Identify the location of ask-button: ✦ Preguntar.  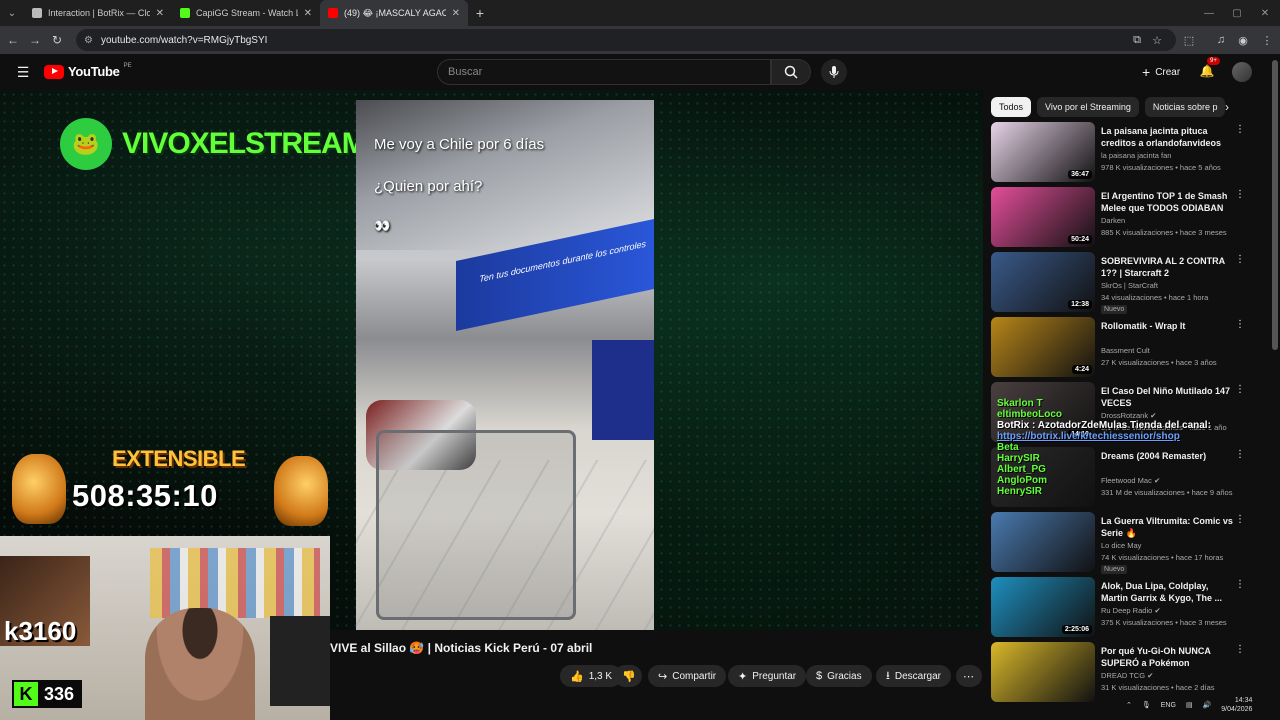
(767, 676).